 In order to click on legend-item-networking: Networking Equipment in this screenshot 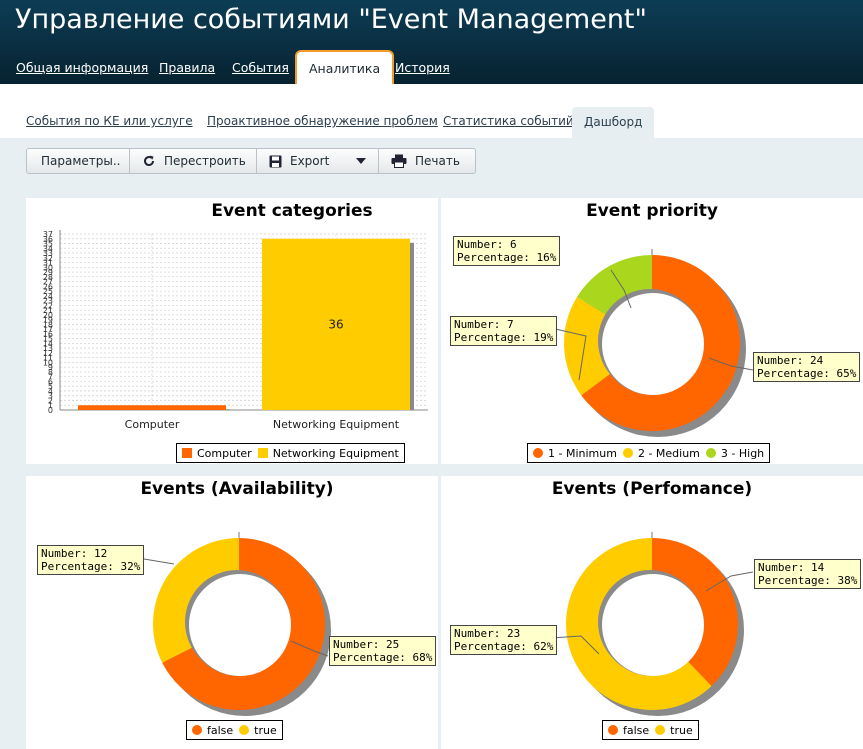, I will do `click(328, 453)`.